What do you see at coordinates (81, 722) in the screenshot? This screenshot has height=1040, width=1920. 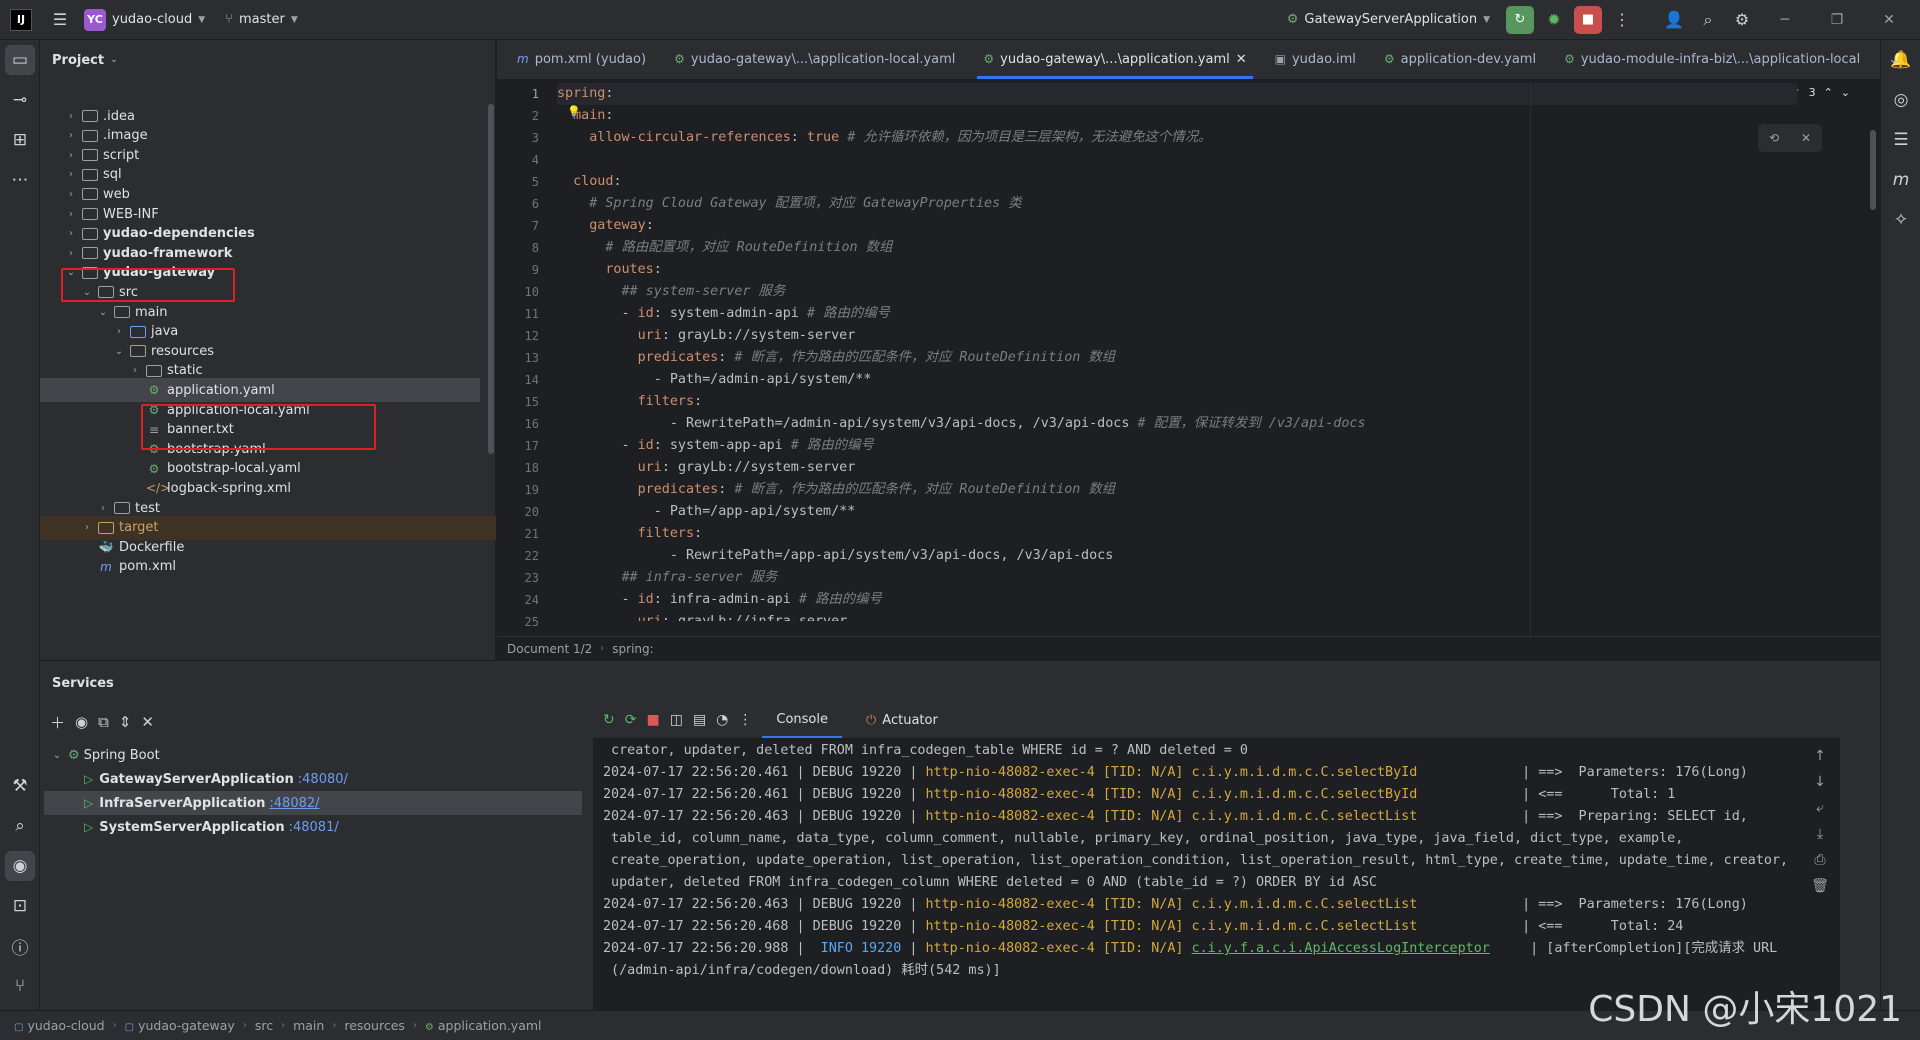 I see `show-icon: ◉` at bounding box center [81, 722].